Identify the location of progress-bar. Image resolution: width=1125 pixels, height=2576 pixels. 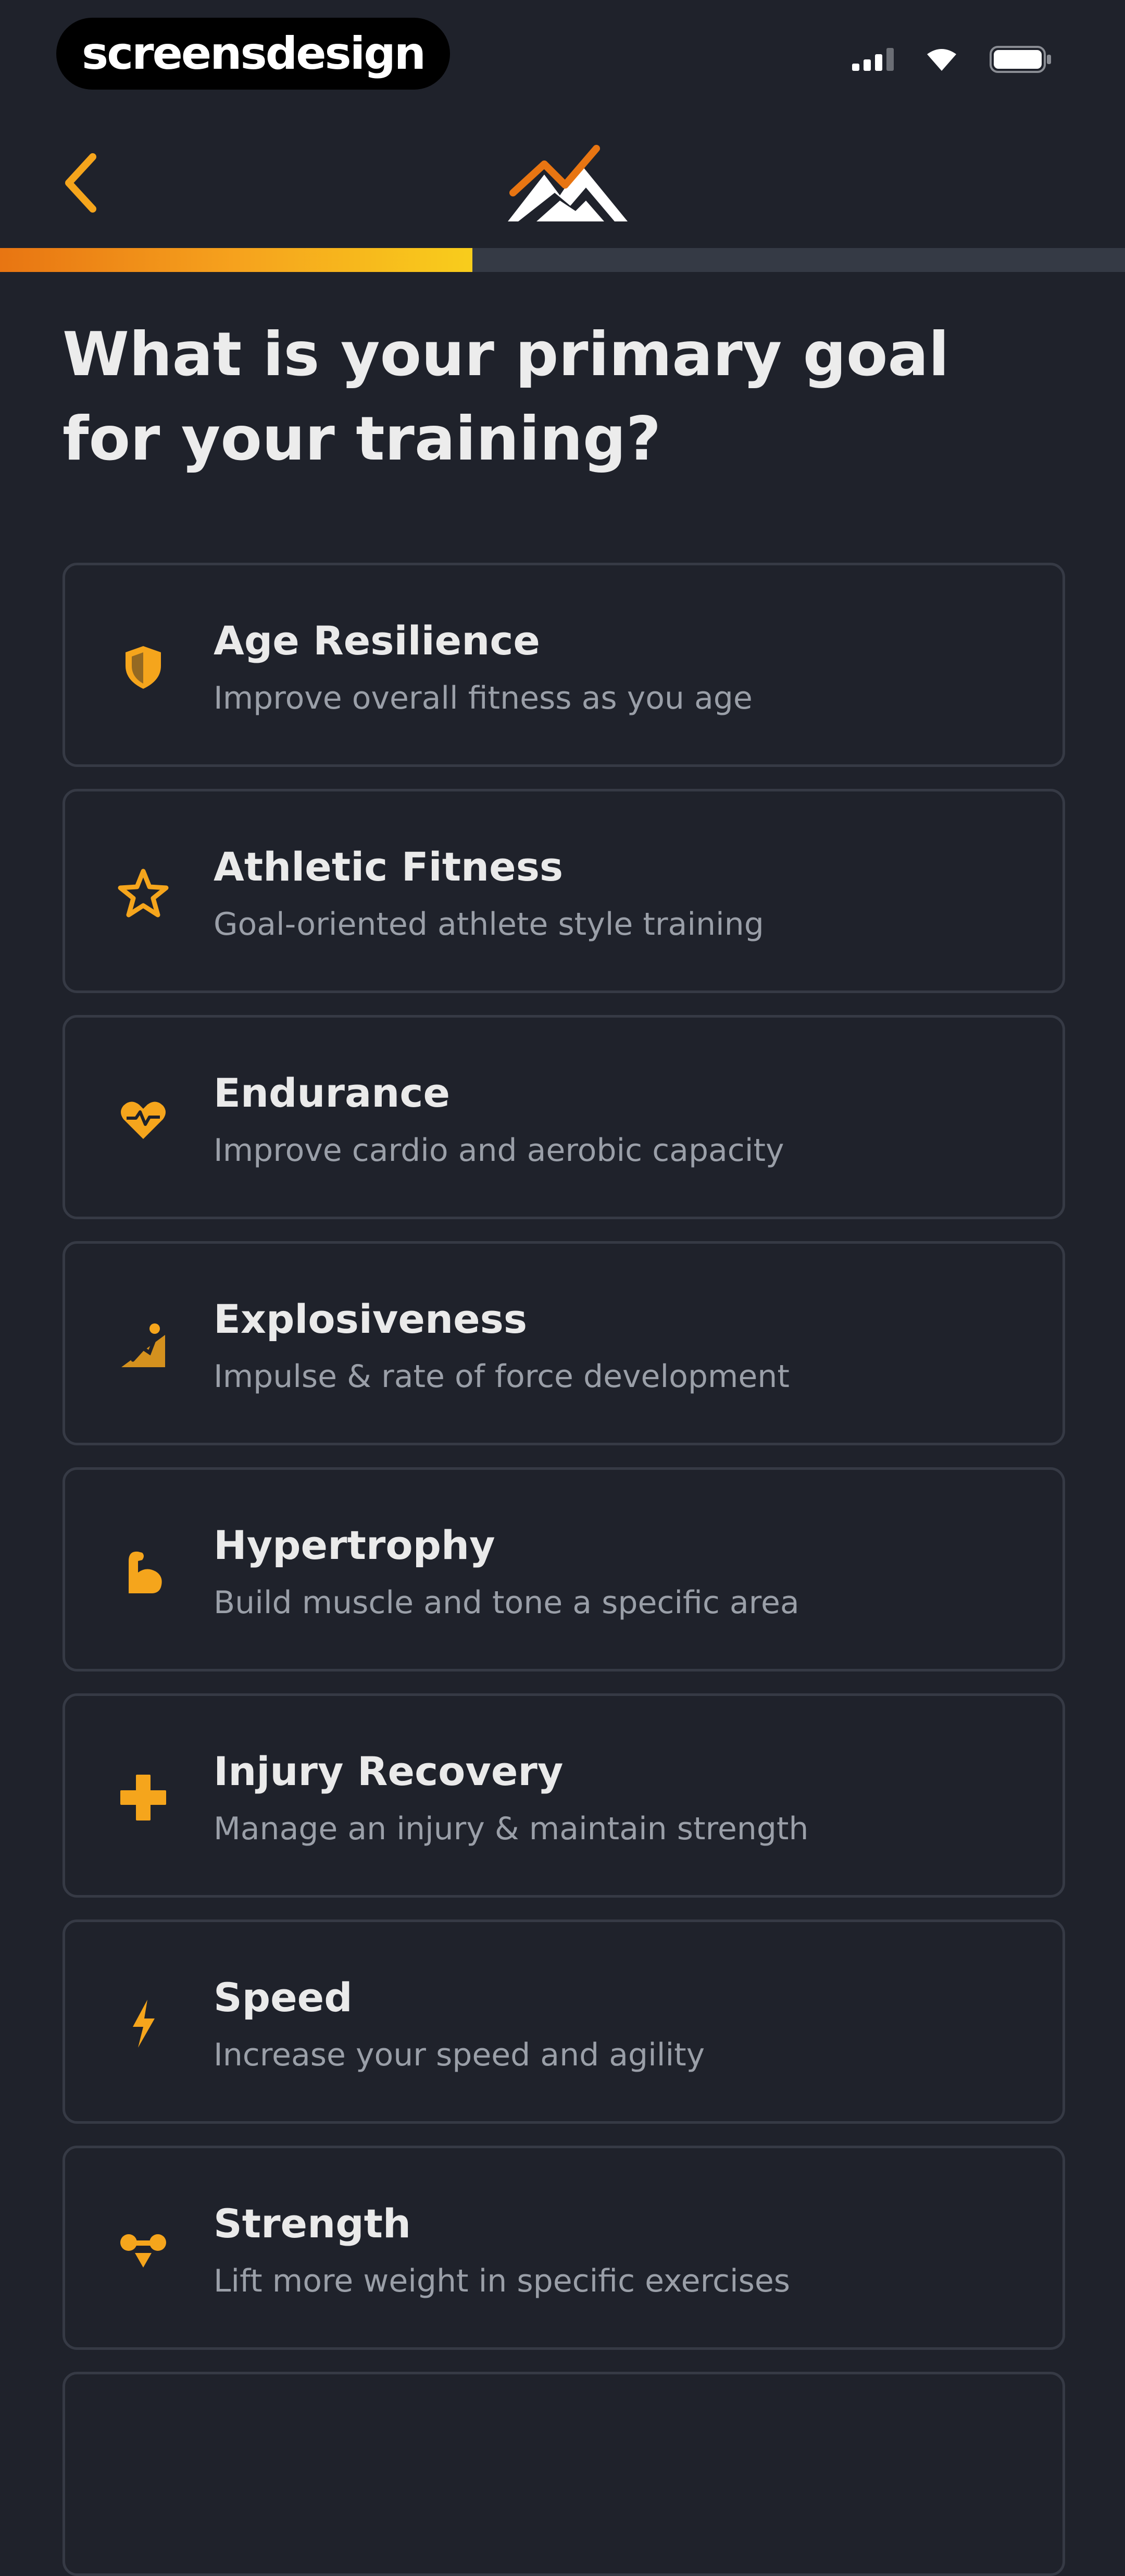
(562, 260).